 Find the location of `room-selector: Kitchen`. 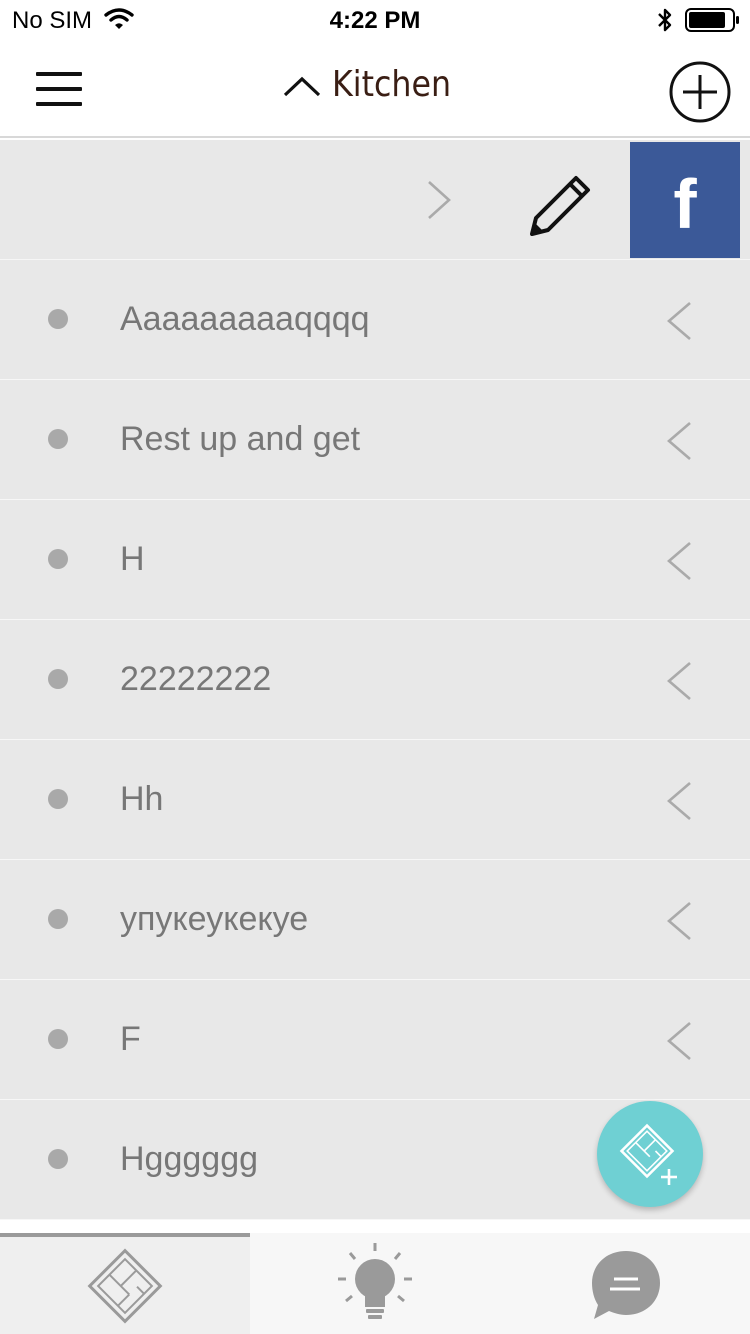

room-selector: Kitchen is located at coordinates (375, 84).